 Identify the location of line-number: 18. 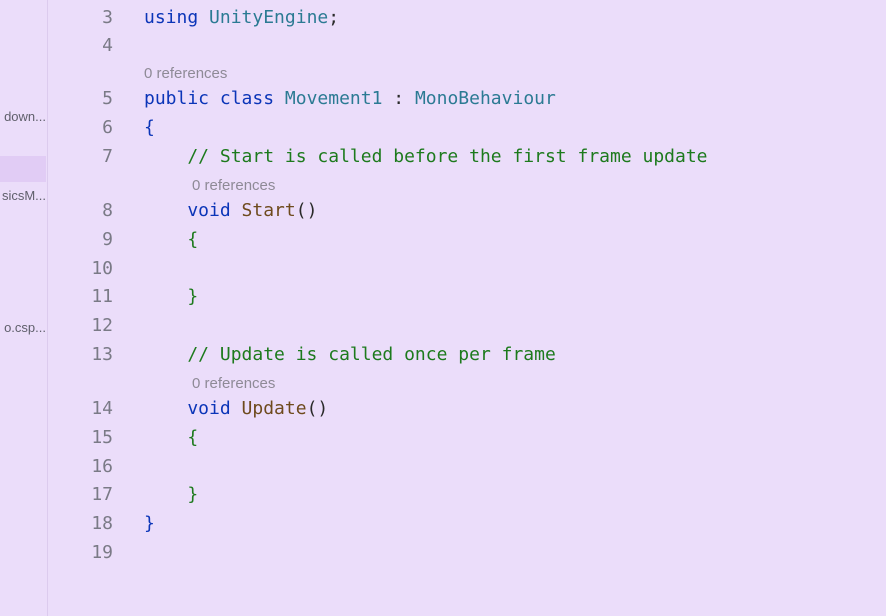
(102, 523).